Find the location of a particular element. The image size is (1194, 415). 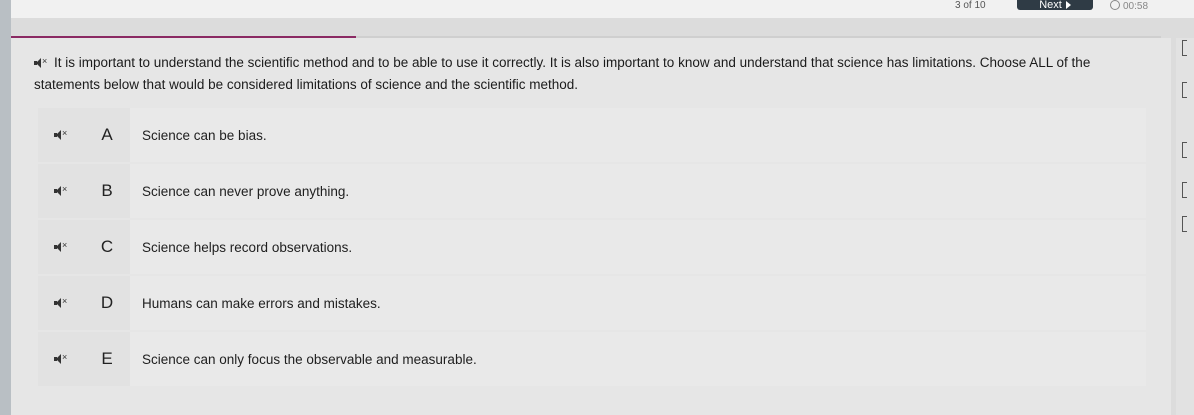

option-c: × C Science helps record observations. is located at coordinates (592, 247).